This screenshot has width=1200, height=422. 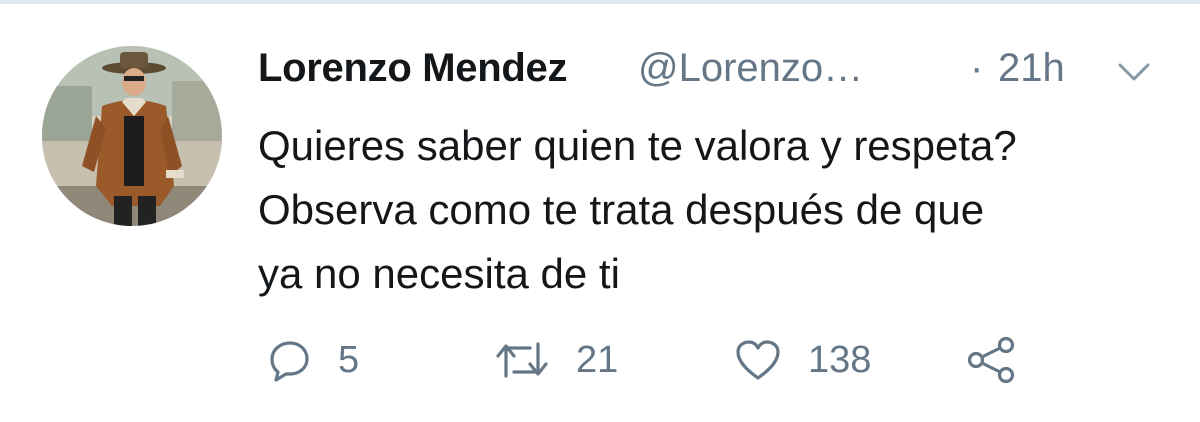 What do you see at coordinates (662, 360) in the screenshot?
I see `tweet-actions: 5 21 138` at bounding box center [662, 360].